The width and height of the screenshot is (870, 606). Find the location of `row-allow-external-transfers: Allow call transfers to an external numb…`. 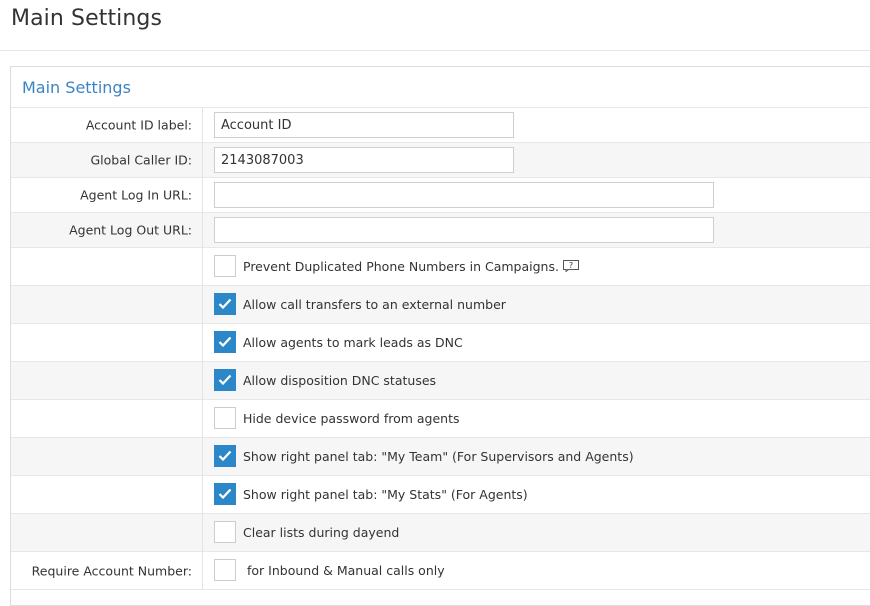

row-allow-external-transfers: Allow call transfers to an external numb… is located at coordinates (440, 305).